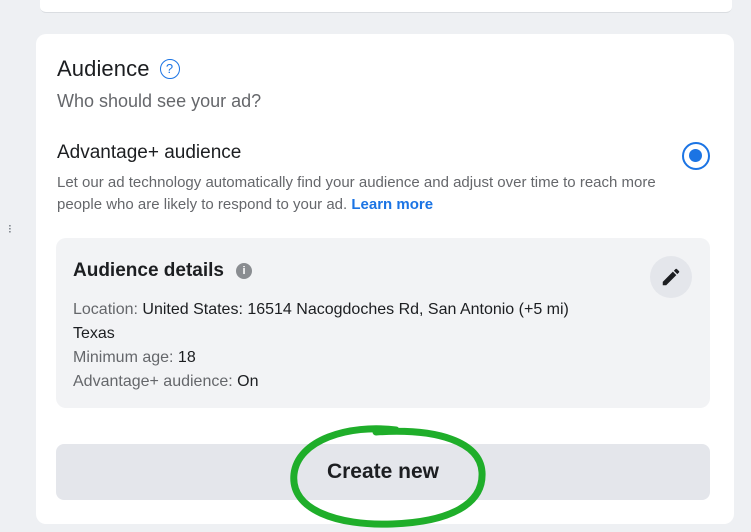  I want to click on radio-selected-dot, so click(695, 155).